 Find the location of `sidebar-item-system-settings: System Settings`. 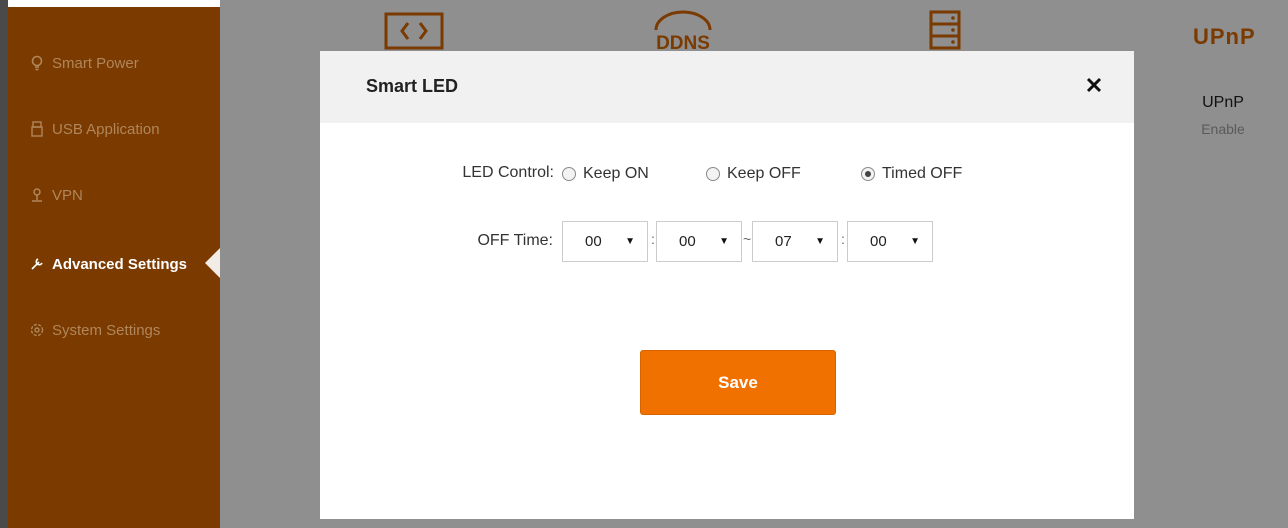

sidebar-item-system-settings: System Settings is located at coordinates (94, 330).